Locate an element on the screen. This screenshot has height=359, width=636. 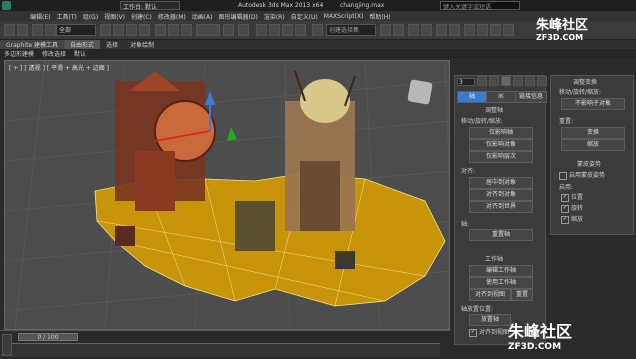
center-to-object-button: 居中到对象 is located at coordinates (501, 183).